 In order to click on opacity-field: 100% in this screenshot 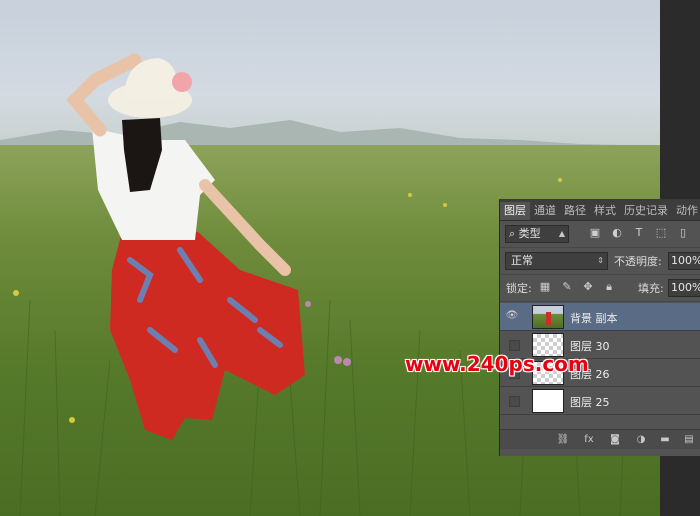, I will do `click(684, 261)`.